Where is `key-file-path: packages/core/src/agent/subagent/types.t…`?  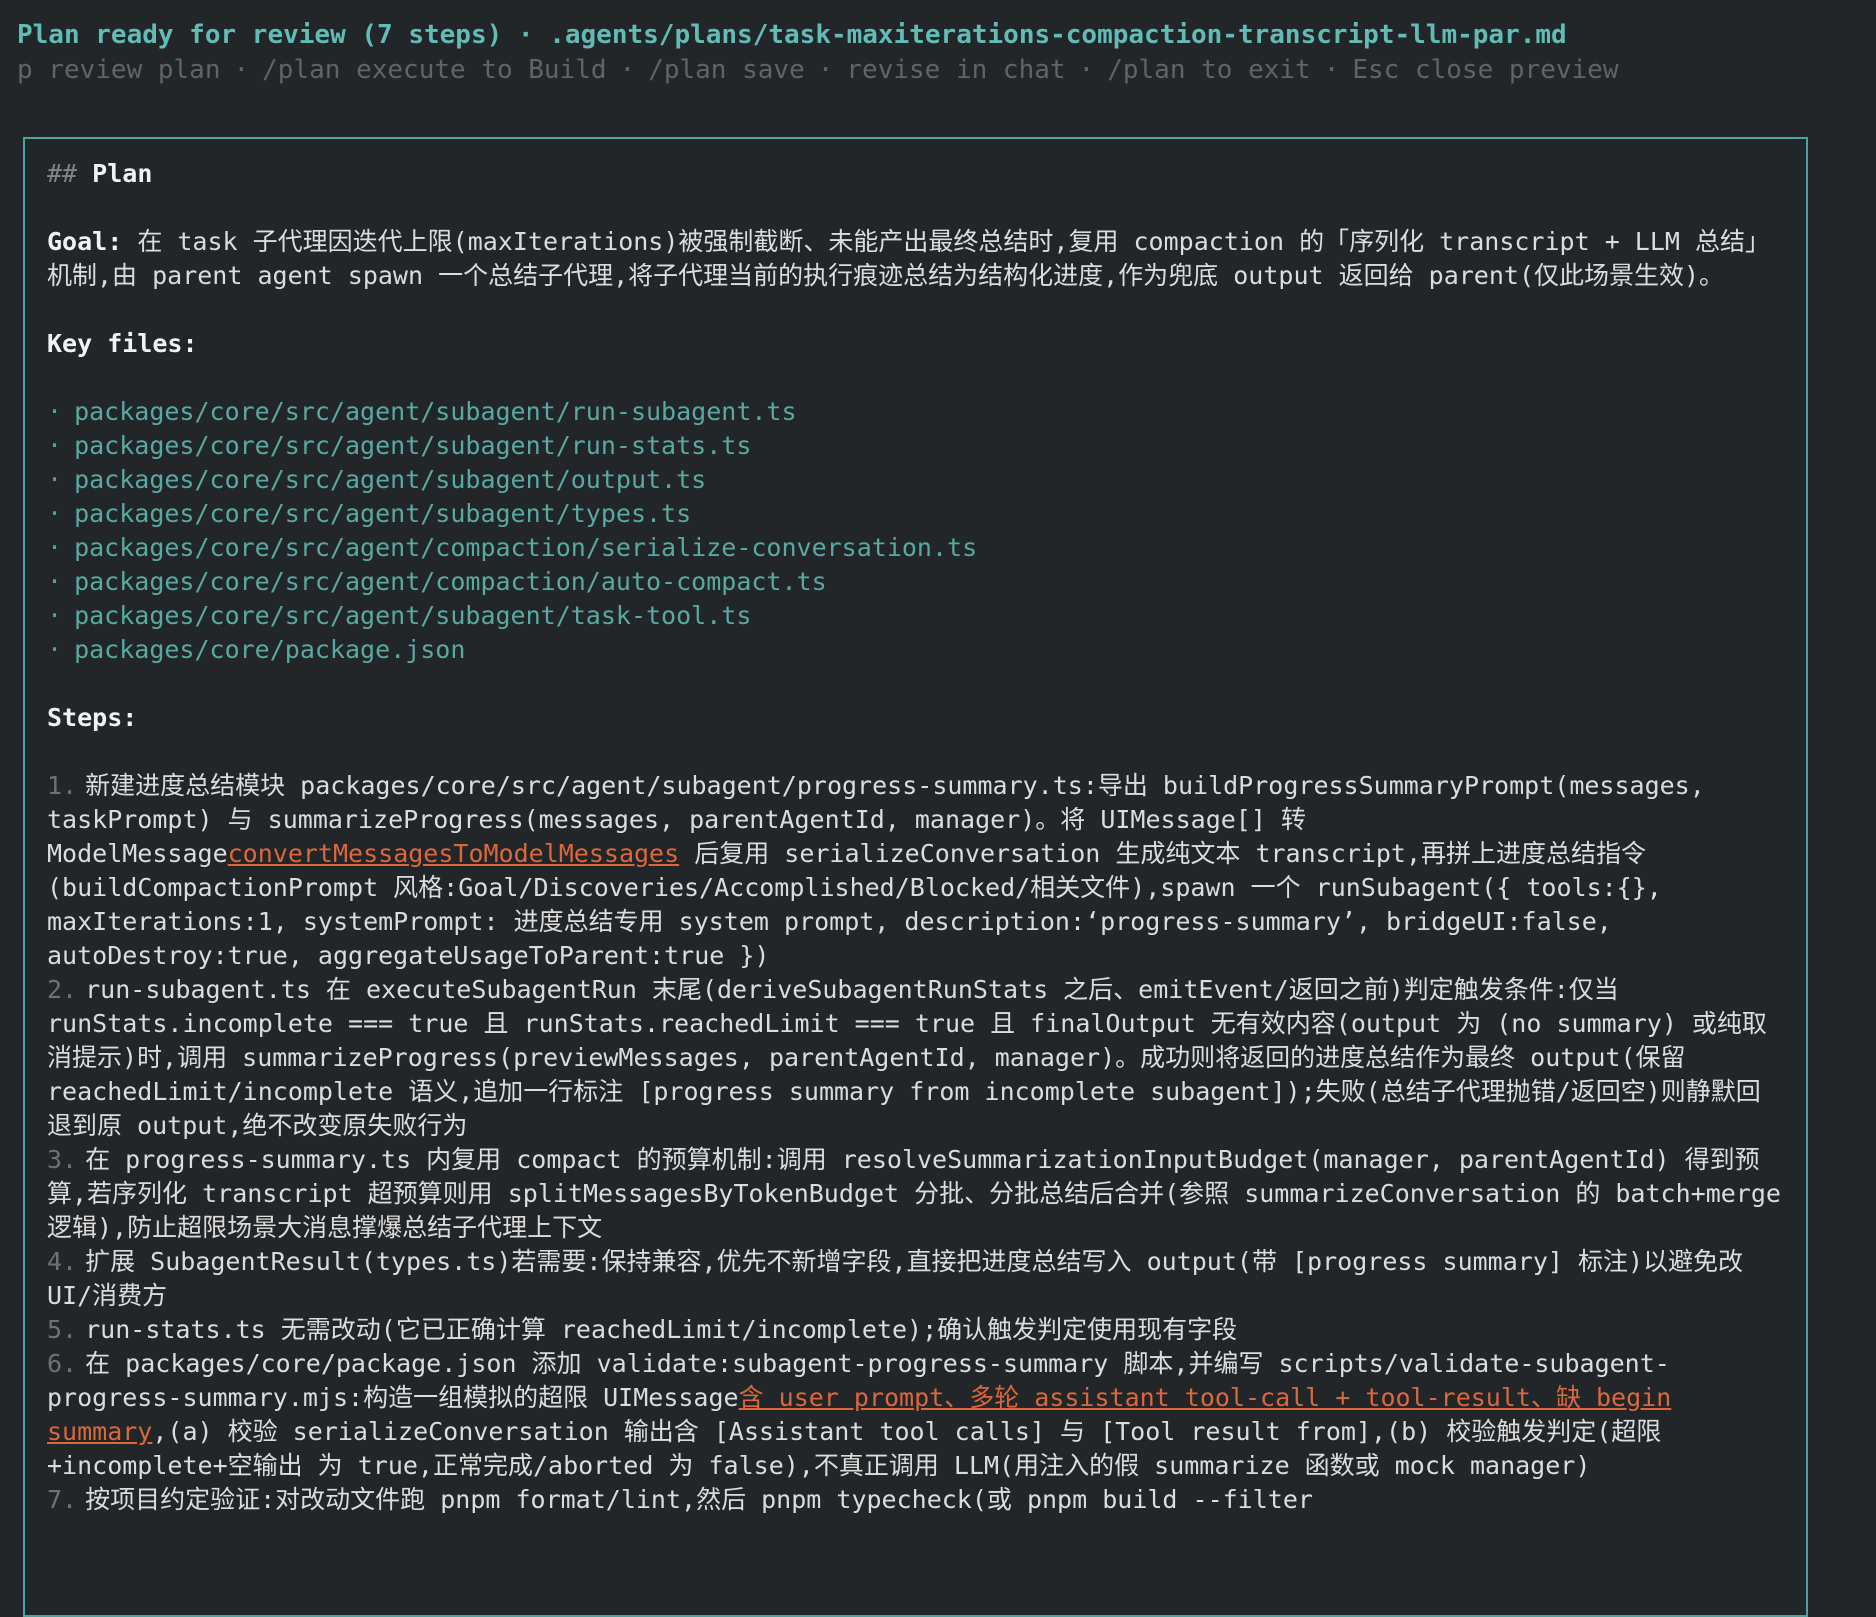
key-file-path: packages/core/src/agent/subagent/types.t… is located at coordinates (382, 513).